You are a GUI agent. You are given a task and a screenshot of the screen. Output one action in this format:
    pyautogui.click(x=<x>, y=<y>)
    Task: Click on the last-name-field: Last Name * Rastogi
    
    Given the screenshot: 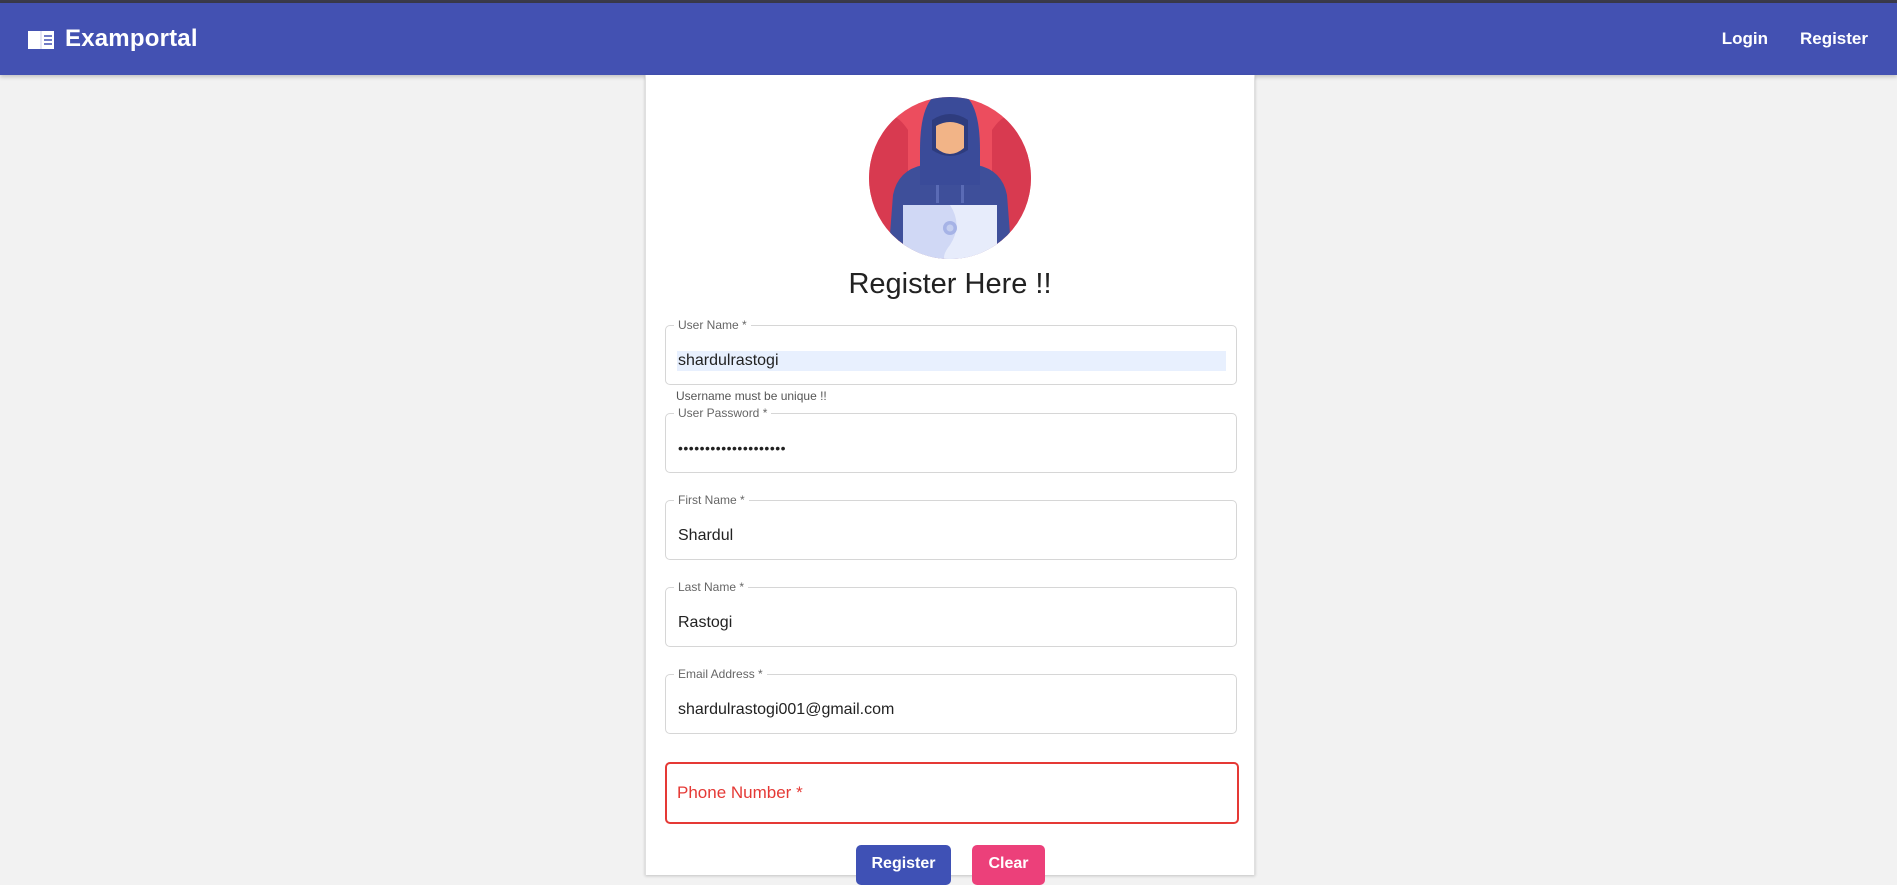 What is the action you would take?
    pyautogui.click(x=951, y=613)
    